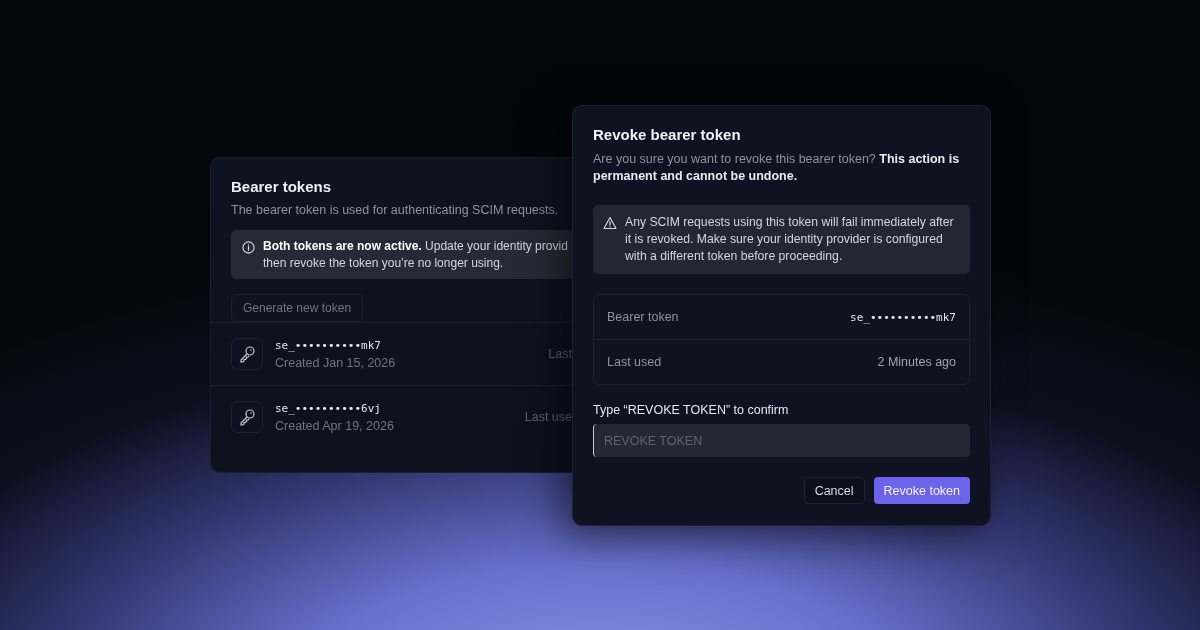 This screenshot has height=630, width=1200. I want to click on detail-value: se_••••••••••mk7, so click(903, 317).